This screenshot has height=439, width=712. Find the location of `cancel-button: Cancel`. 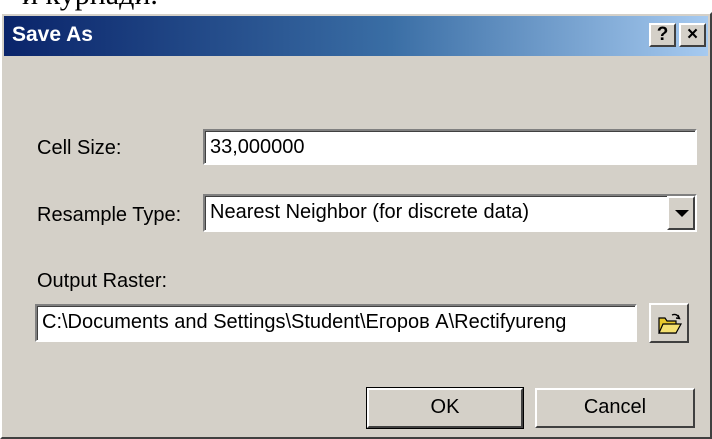

cancel-button: Cancel is located at coordinates (615, 408).